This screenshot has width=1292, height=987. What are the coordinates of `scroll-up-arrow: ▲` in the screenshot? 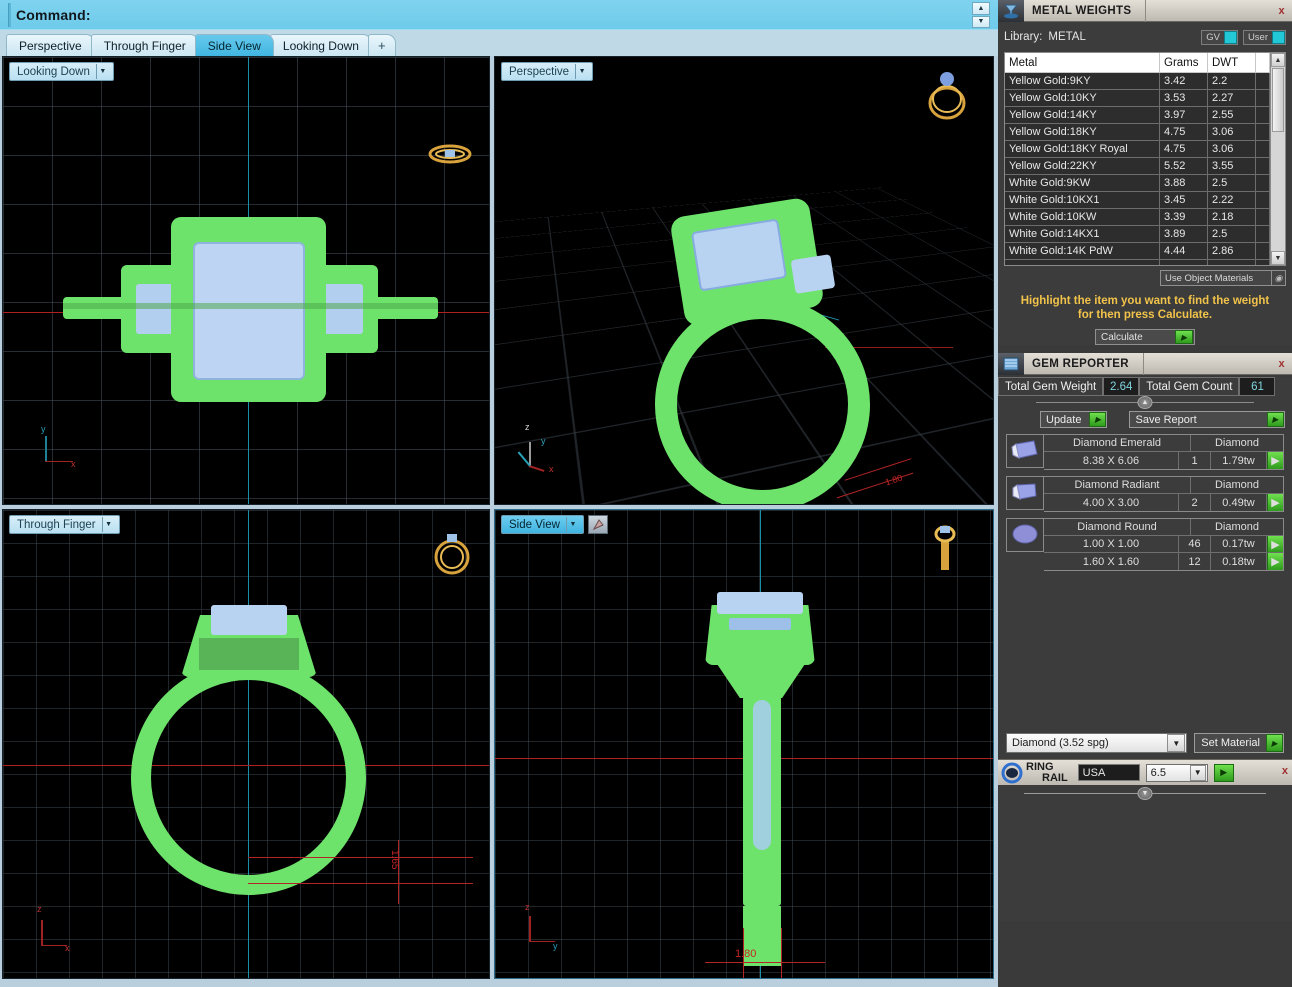 It's located at (1278, 60).